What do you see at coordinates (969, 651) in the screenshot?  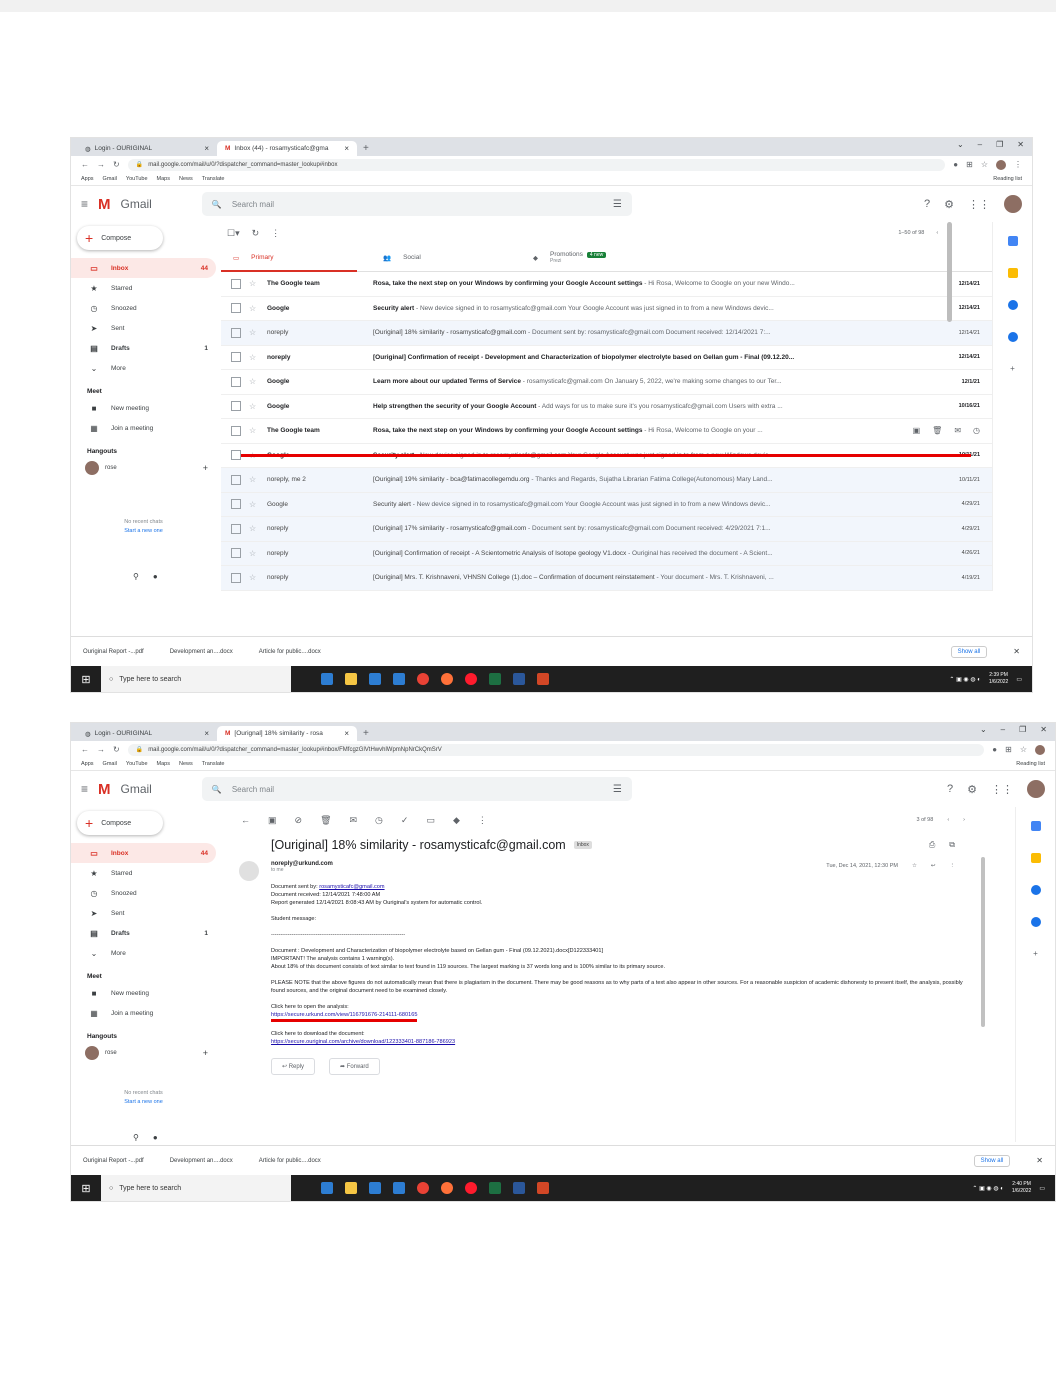 I see `show-all-button: Show all` at bounding box center [969, 651].